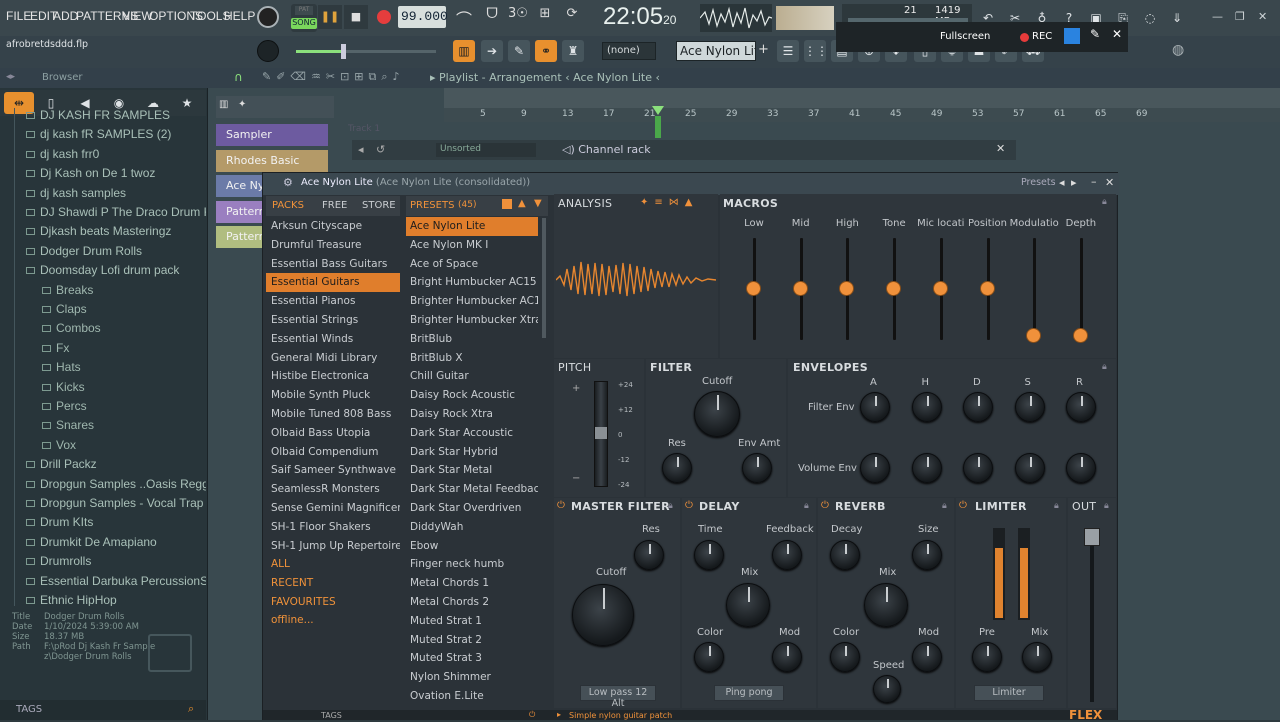 This screenshot has width=1280, height=722. Describe the element at coordinates (492, 18) in the screenshot. I see `wait-record-icon: ᗜ` at that location.